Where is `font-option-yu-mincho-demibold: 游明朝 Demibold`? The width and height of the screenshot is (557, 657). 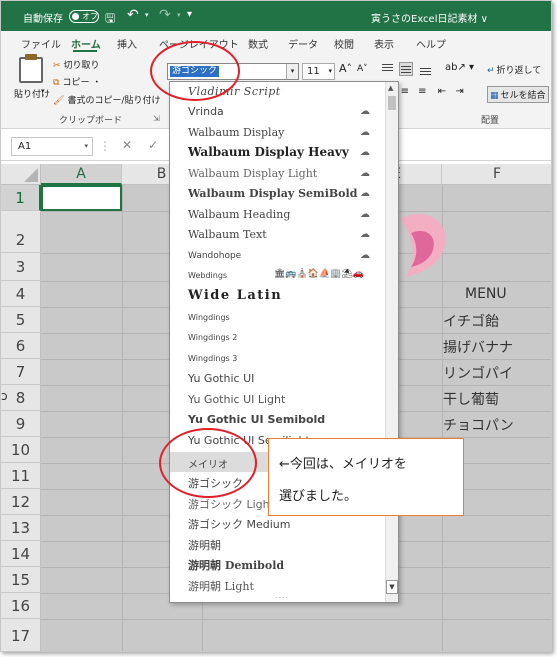 font-option-yu-mincho-demibold: 游明朝 Demibold is located at coordinates (275, 564).